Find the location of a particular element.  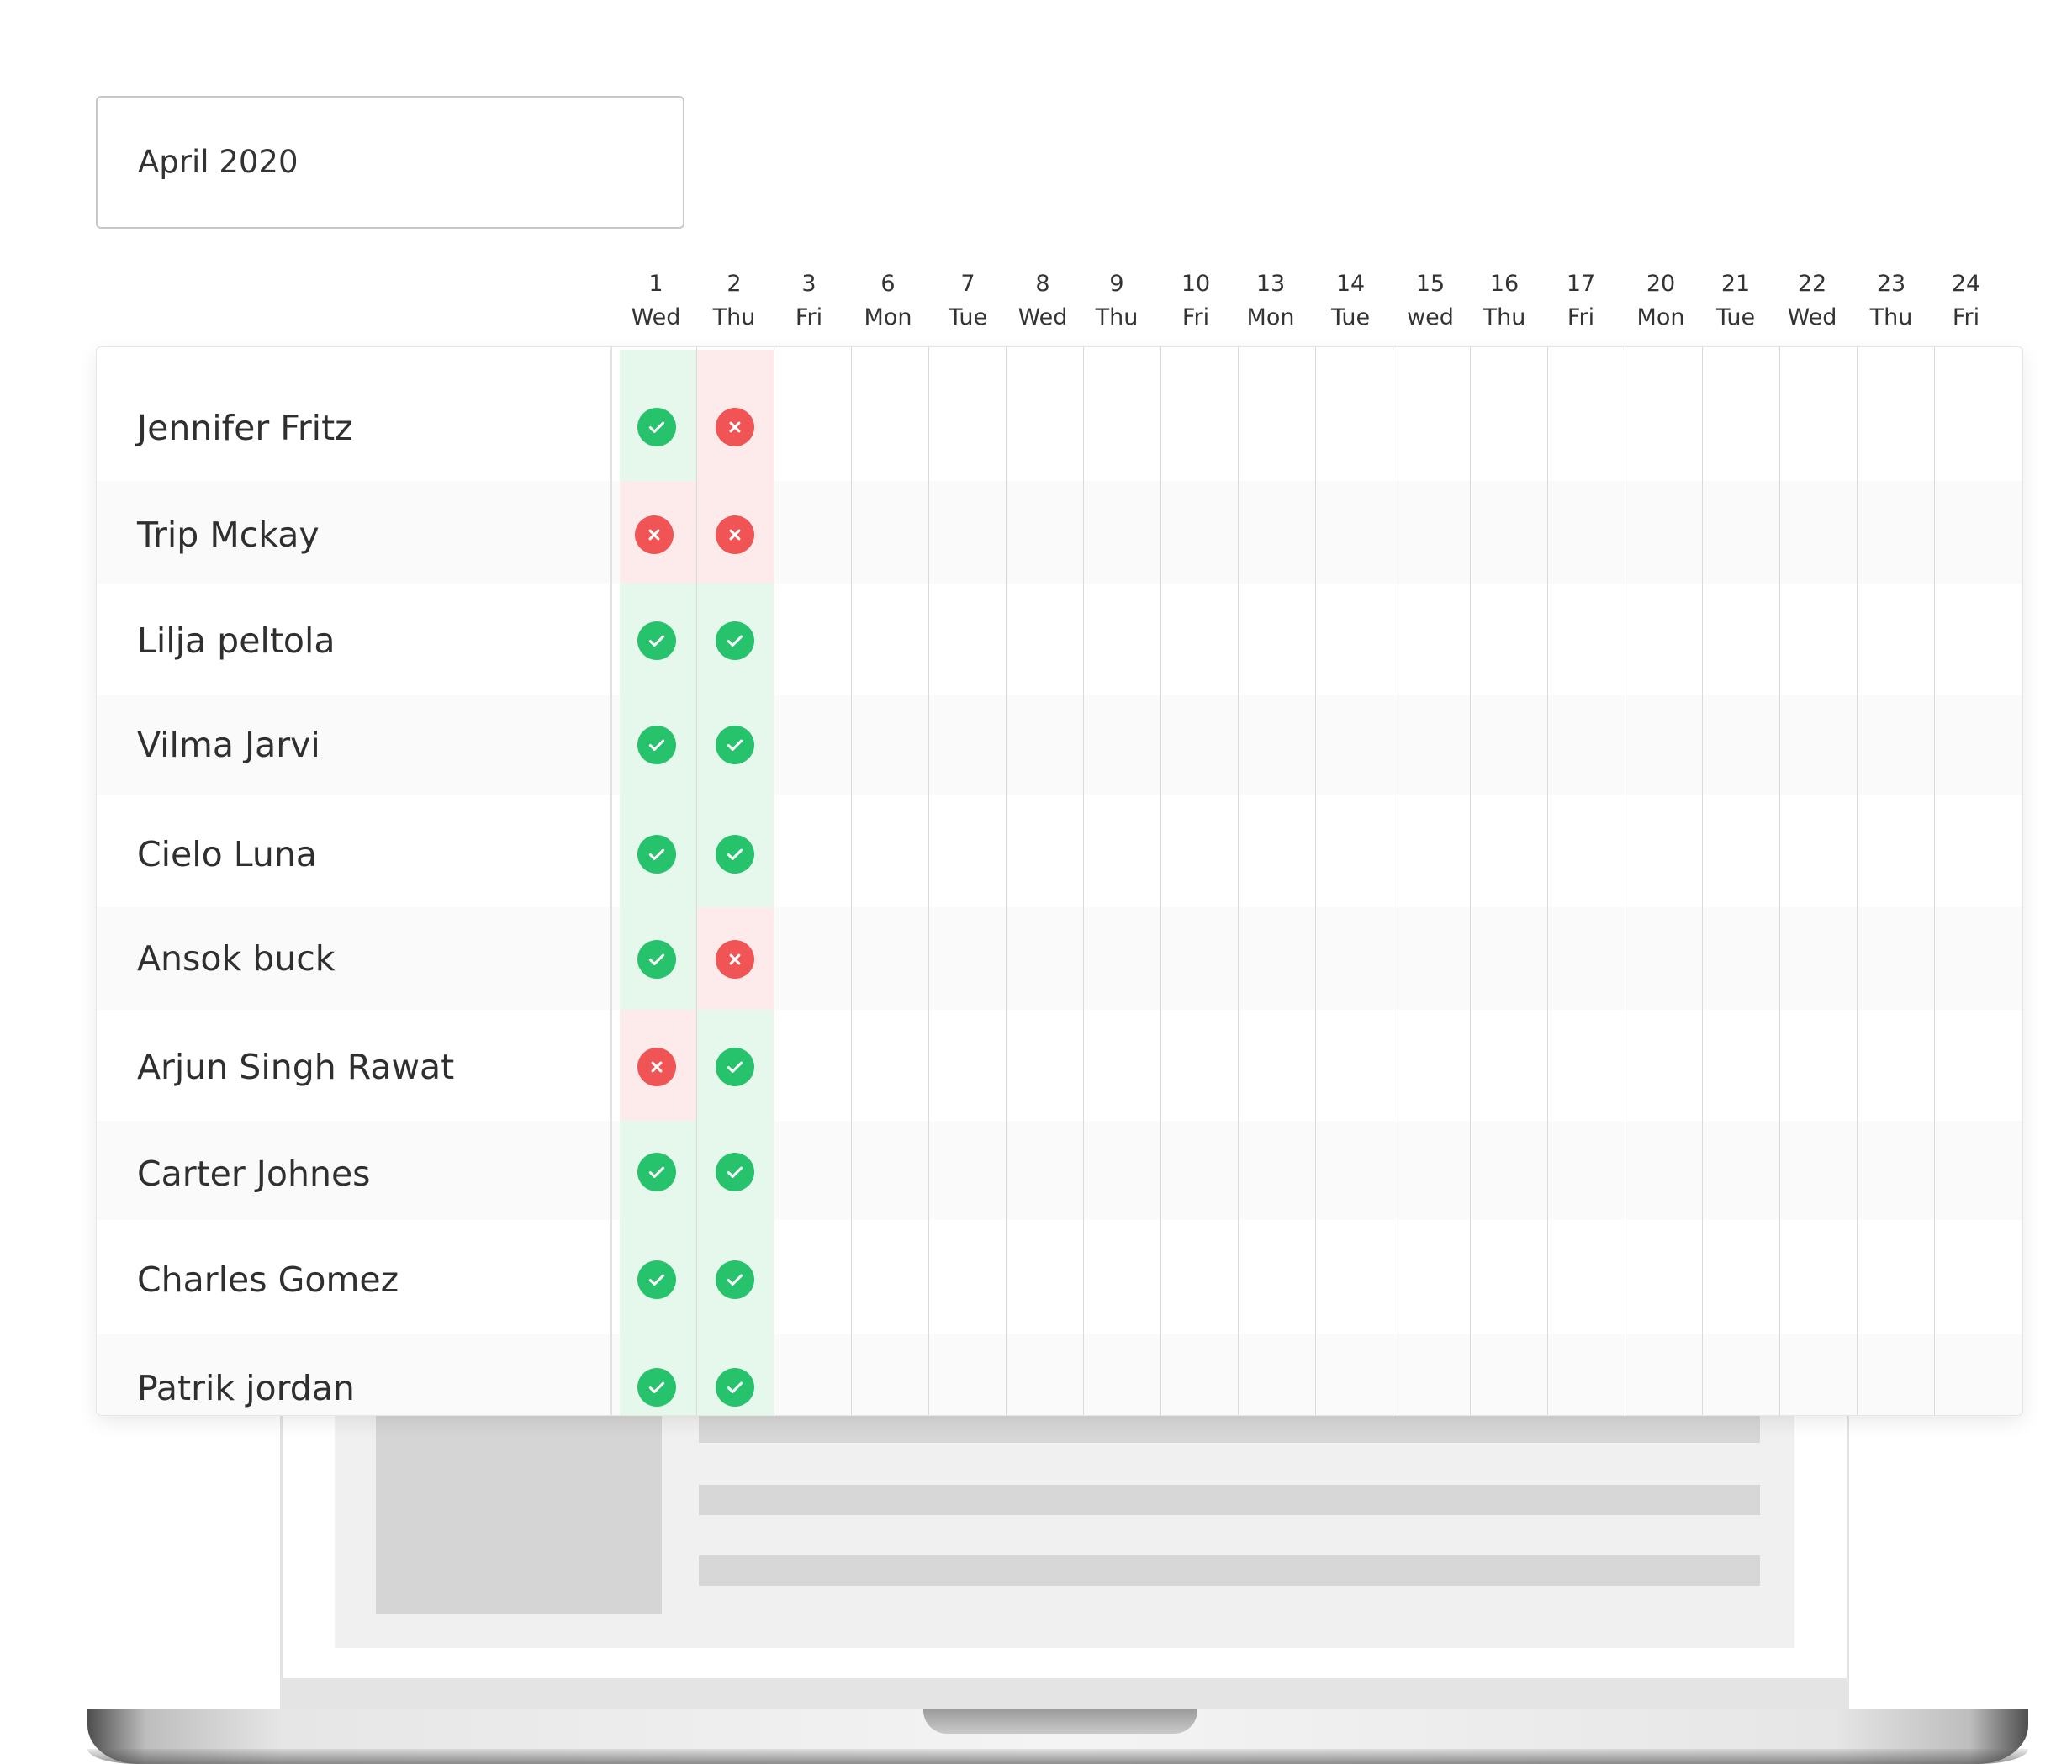

day-number: 3 is located at coordinates (809, 284).